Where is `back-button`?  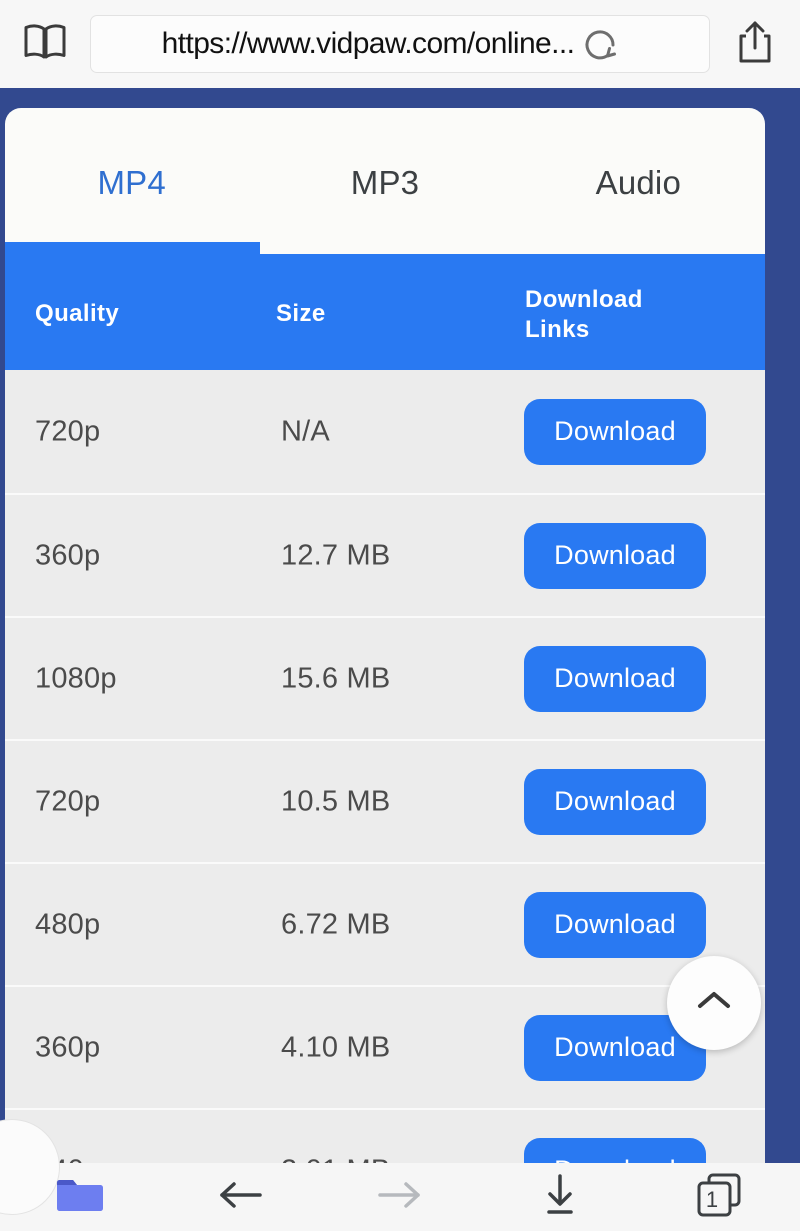 back-button is located at coordinates (240, 1197).